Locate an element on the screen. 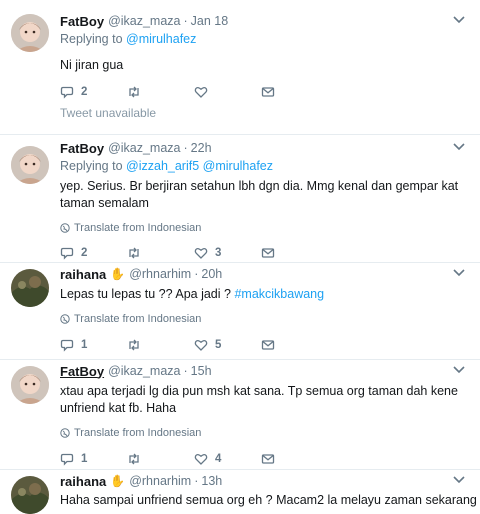 This screenshot has width=480, height=514. hashtag-link: #makcikbawang is located at coordinates (279, 294).